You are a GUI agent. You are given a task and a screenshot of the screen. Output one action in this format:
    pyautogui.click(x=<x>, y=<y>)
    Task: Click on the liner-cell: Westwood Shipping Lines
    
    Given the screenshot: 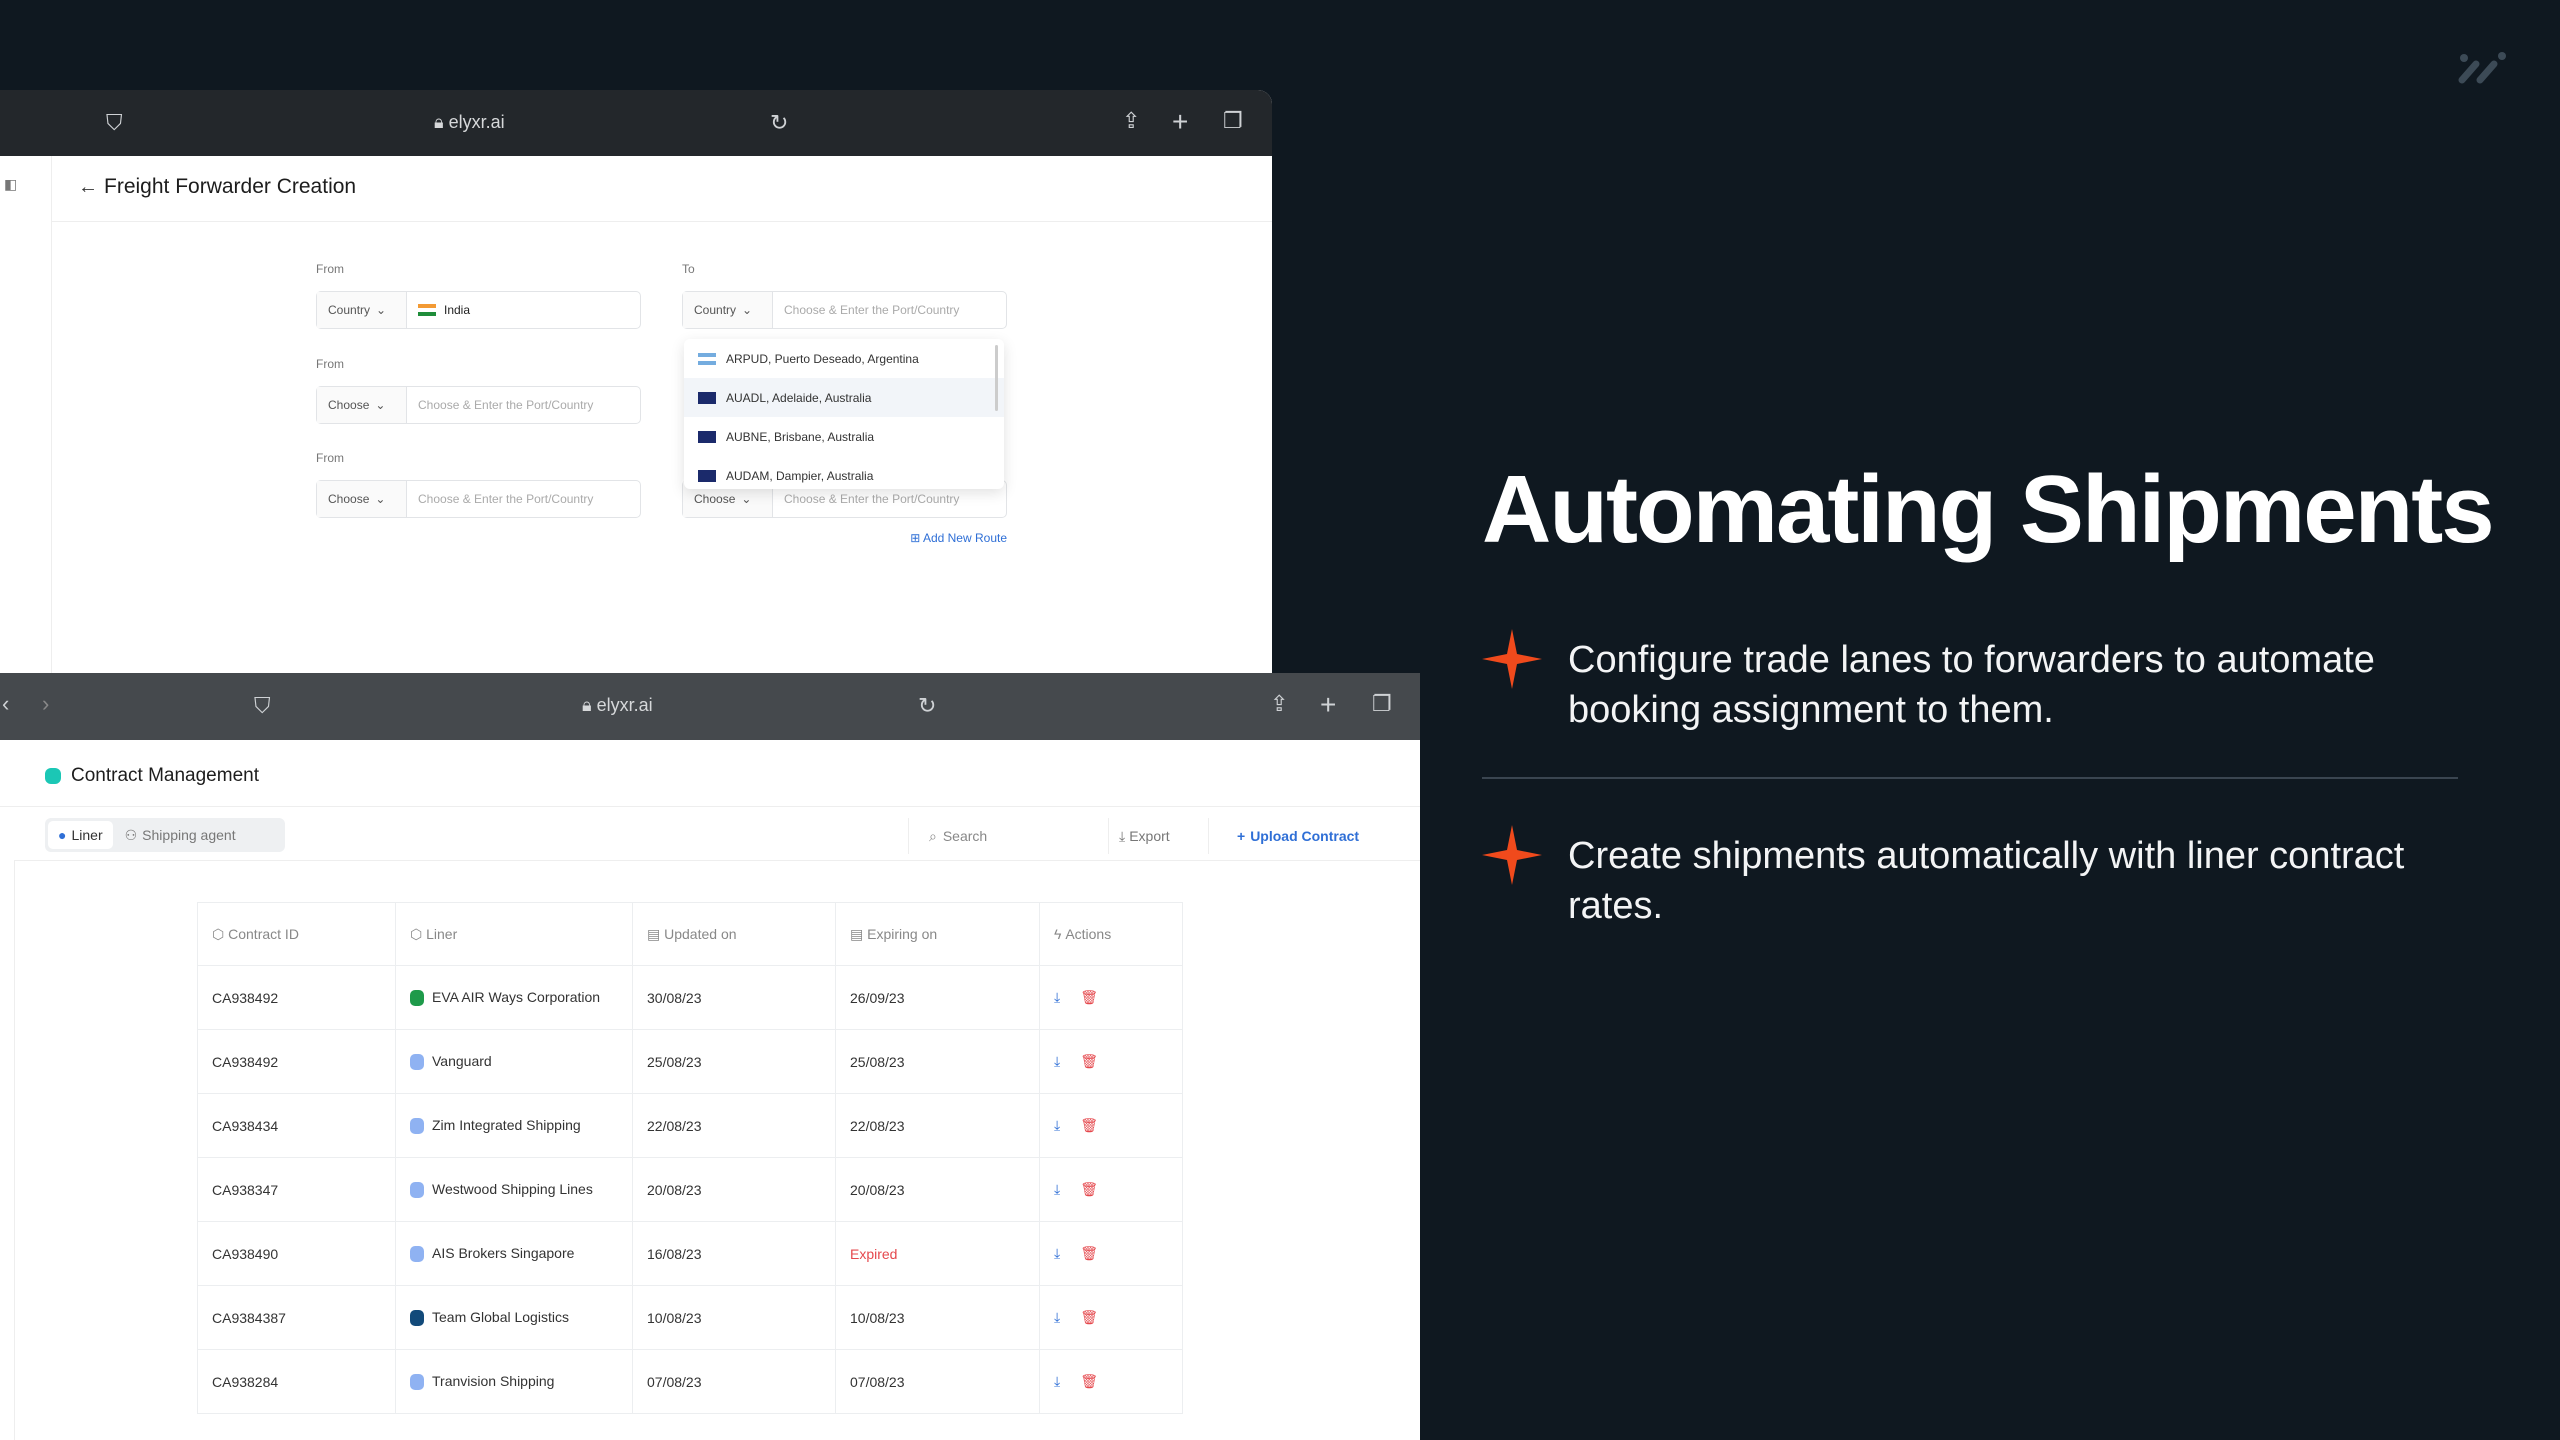 What is the action you would take?
    pyautogui.click(x=514, y=1189)
    